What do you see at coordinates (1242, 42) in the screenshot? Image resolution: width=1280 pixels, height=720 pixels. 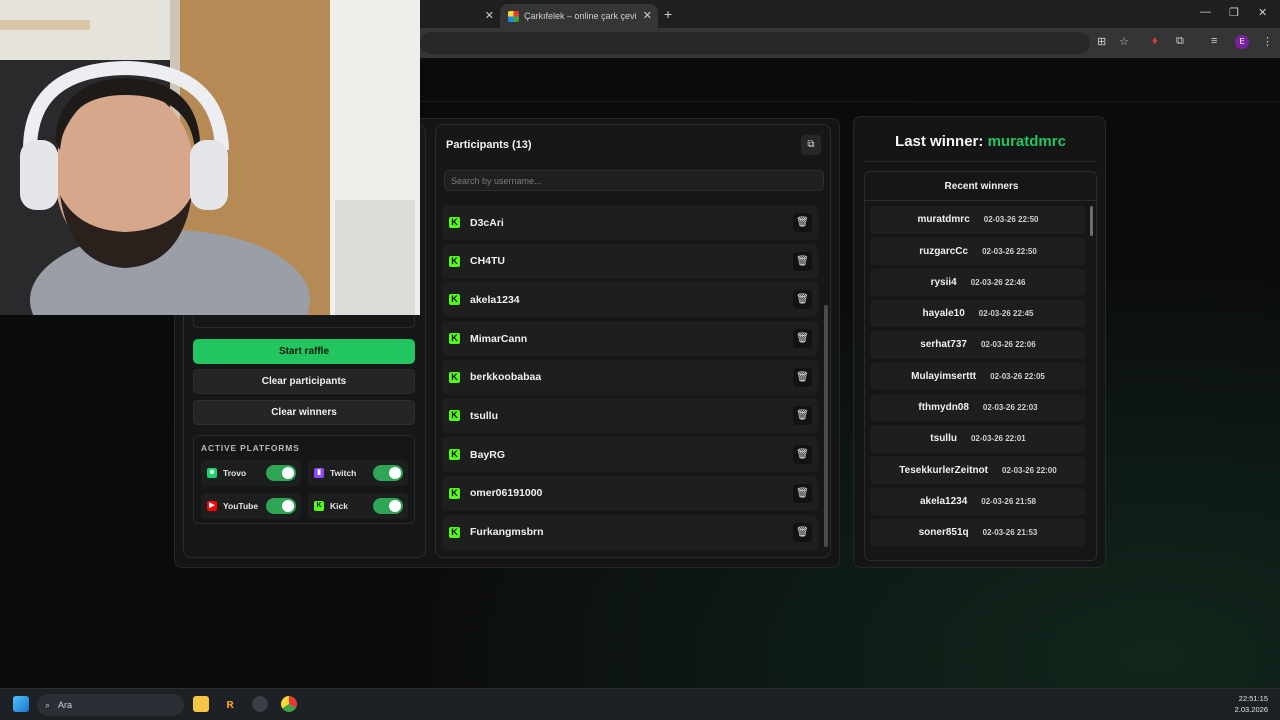 I see `profile-avatar: E` at bounding box center [1242, 42].